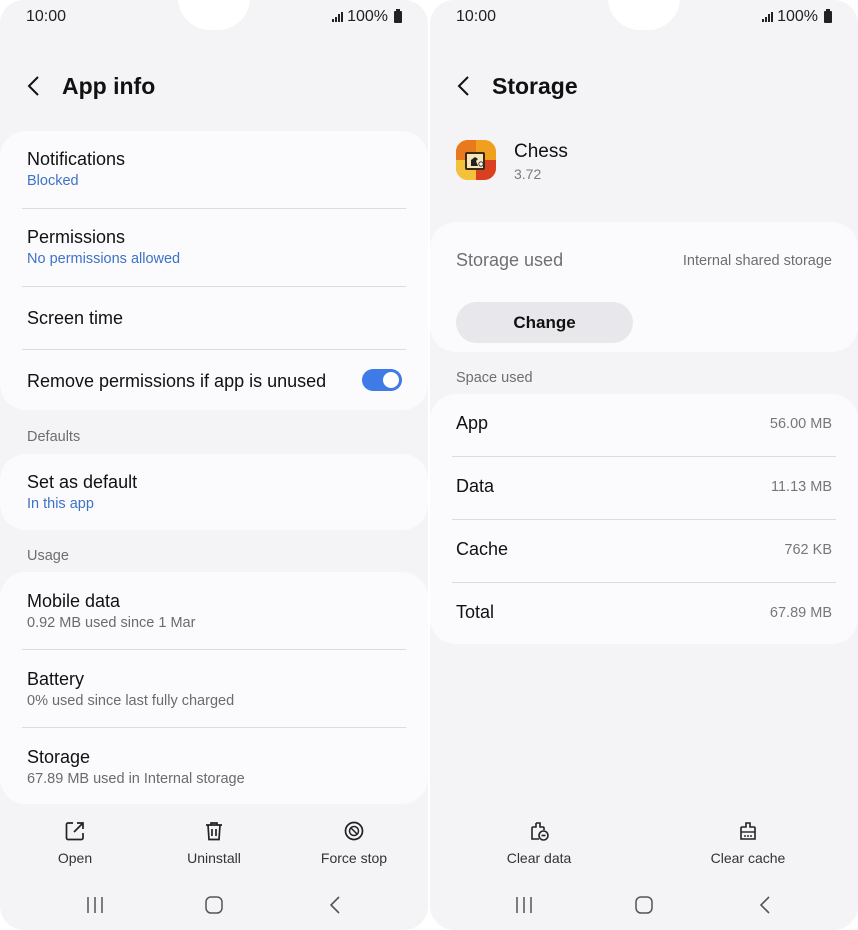  I want to click on header: App info, so click(90, 86).